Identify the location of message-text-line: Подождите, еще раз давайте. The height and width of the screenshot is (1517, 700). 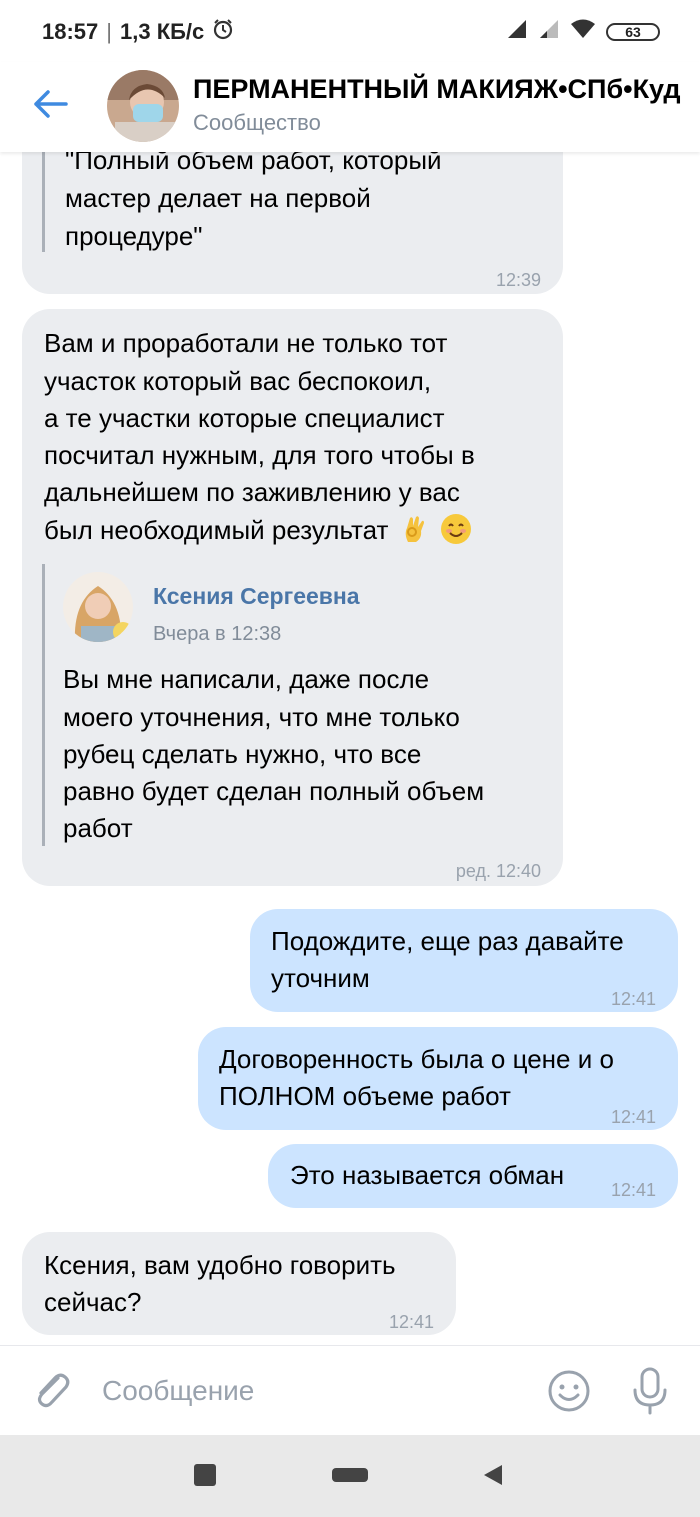
(447, 941).